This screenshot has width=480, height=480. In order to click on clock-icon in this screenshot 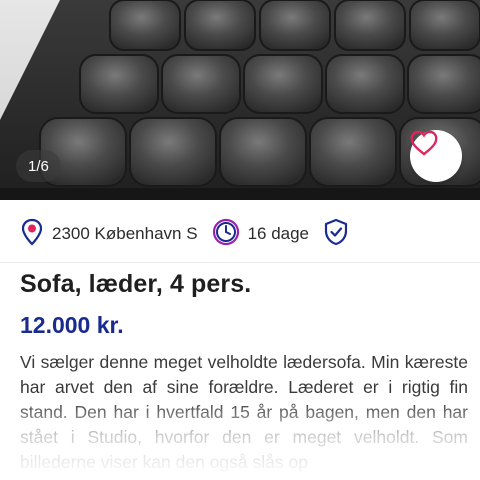, I will do `click(226, 234)`.